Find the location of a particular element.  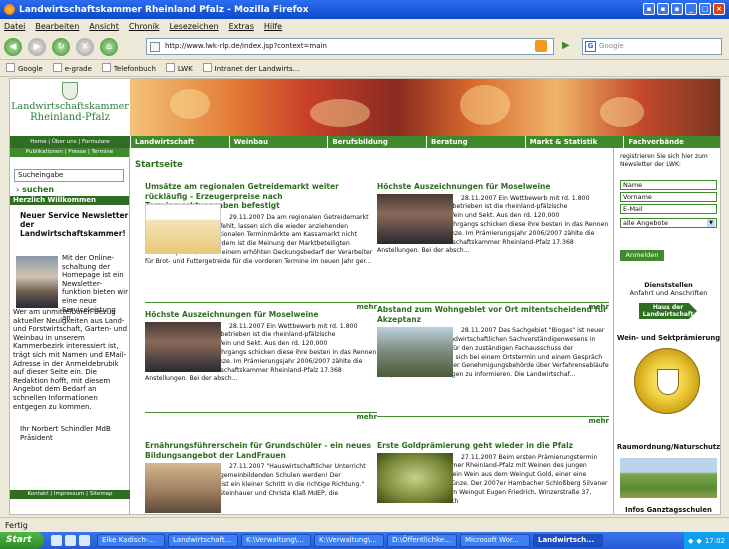

desktop-icon is located at coordinates (56, 540).